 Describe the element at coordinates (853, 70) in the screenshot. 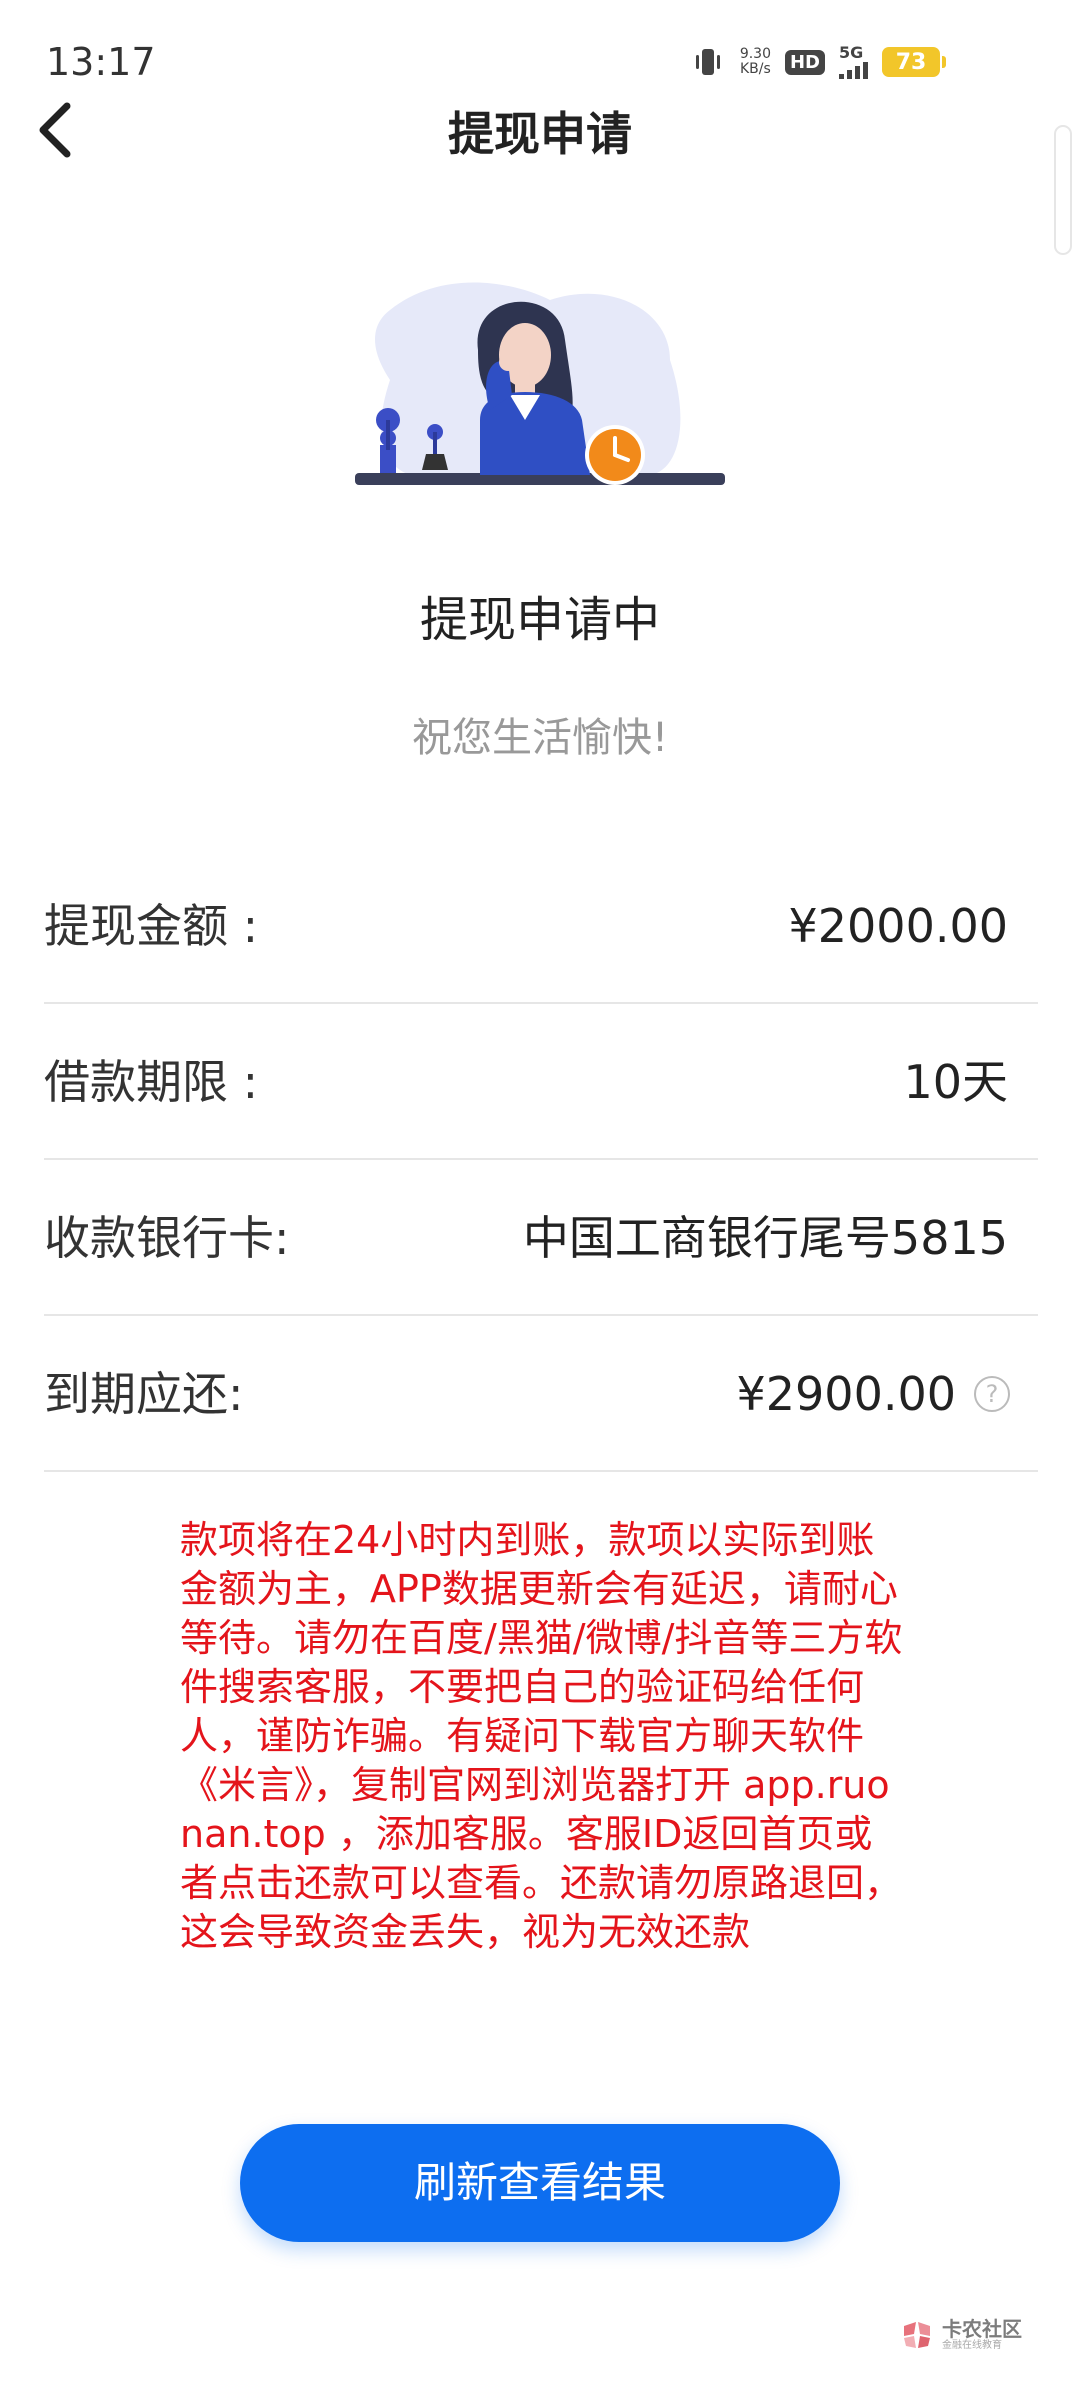

I see `signal-bars` at that location.